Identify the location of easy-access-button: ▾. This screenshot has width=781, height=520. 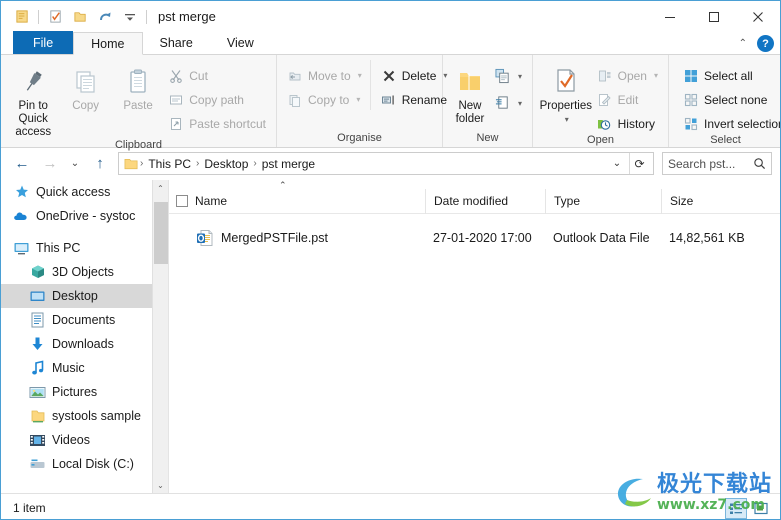
(508, 103).